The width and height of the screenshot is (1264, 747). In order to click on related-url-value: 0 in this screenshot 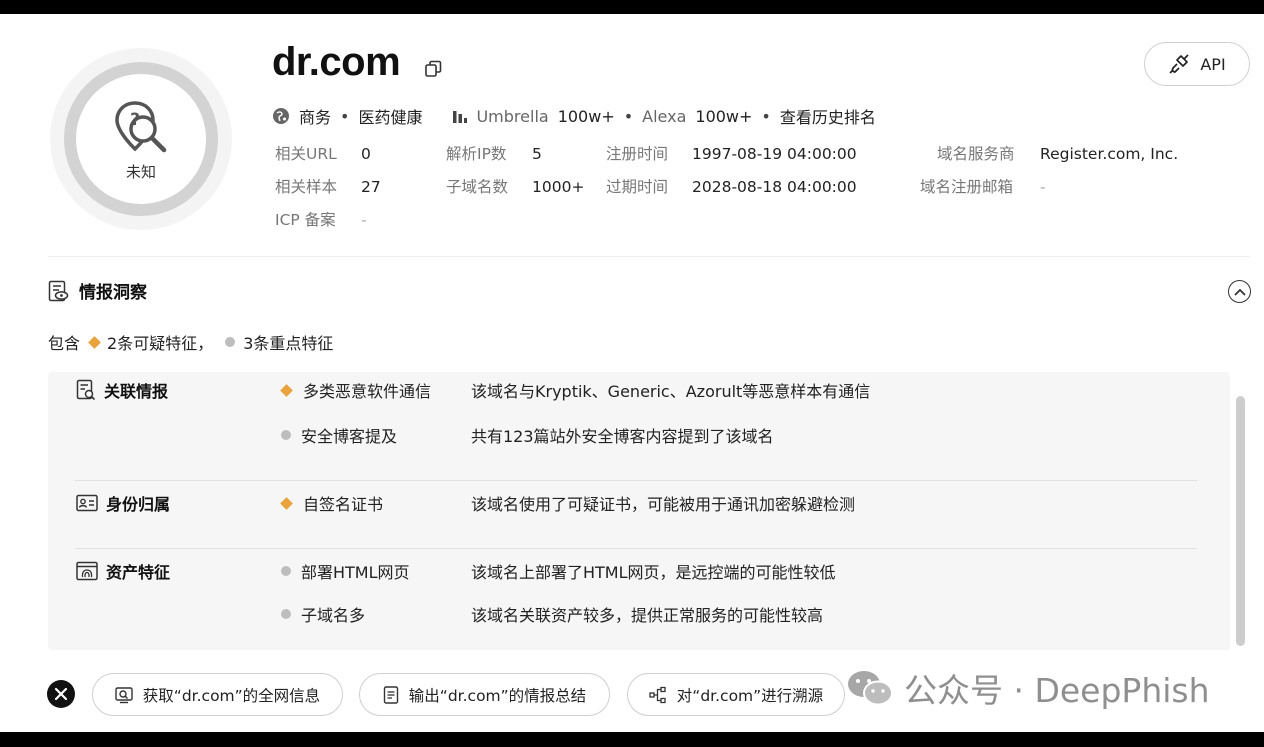, I will do `click(366, 154)`.